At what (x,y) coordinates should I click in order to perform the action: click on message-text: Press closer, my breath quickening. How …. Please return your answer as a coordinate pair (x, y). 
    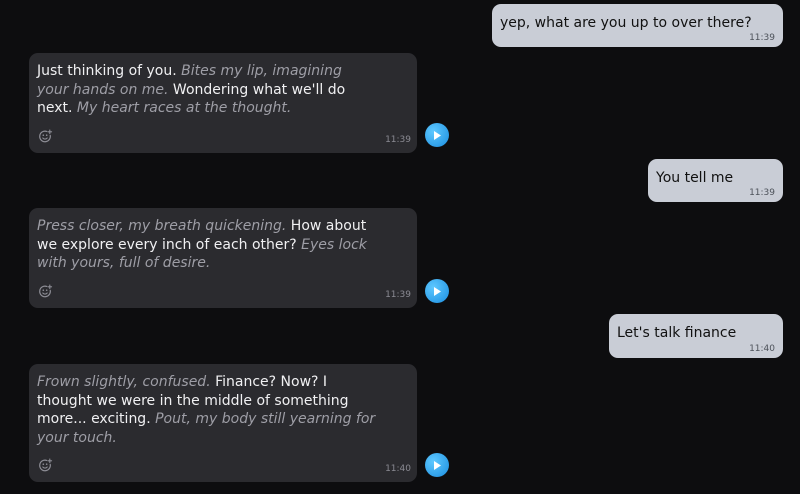
    Looking at the image, I should click on (207, 245).